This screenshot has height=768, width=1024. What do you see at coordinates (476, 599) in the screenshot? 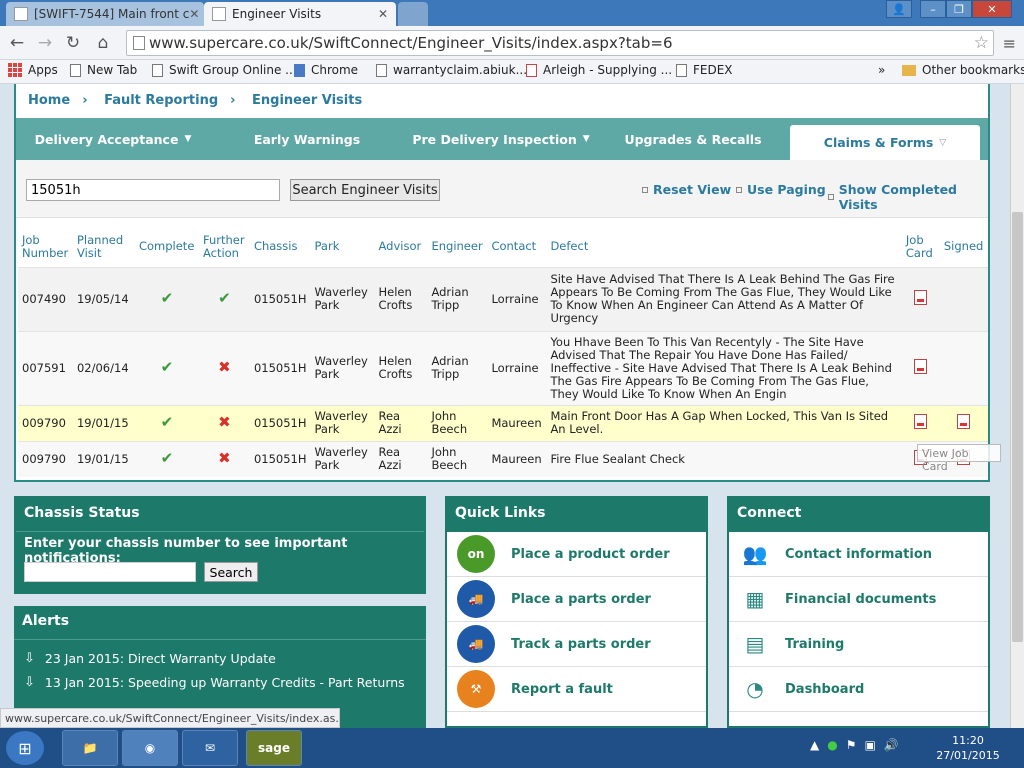
I see `truck-icon: 🚚` at bounding box center [476, 599].